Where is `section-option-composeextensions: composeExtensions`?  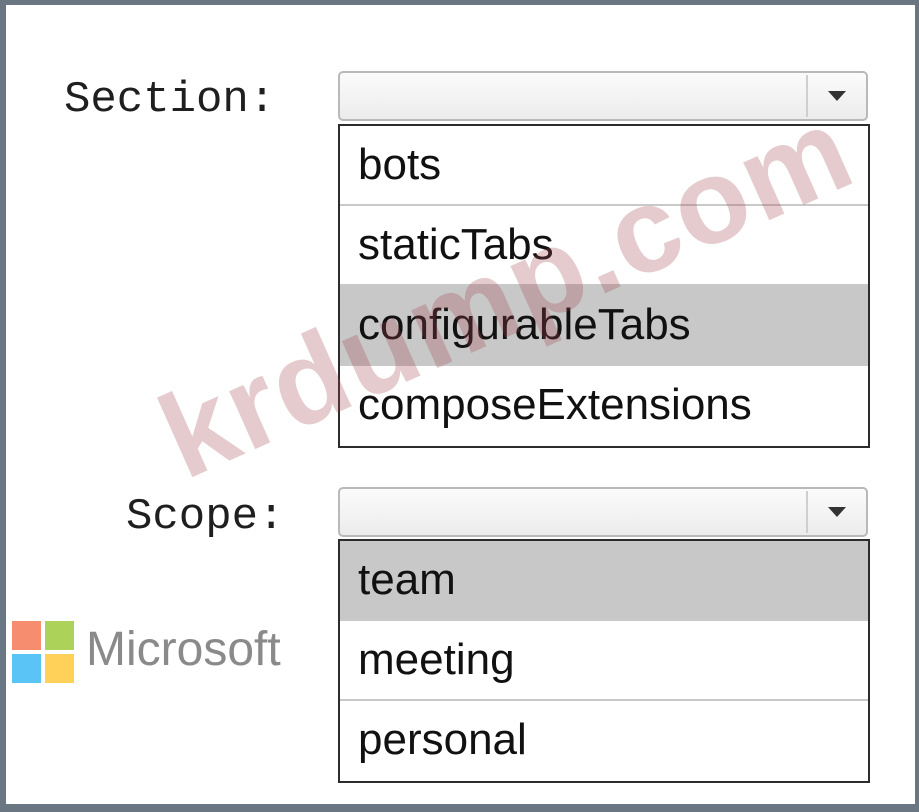
section-option-composeextensions: composeExtensions is located at coordinates (604, 406).